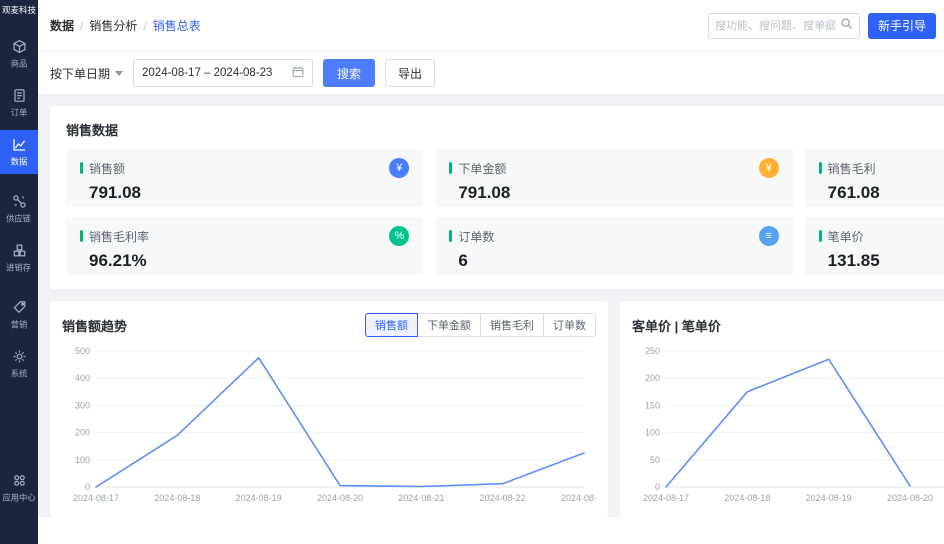 This screenshot has width=944, height=544. I want to click on filter-toolbar: 按下单日期 2024-08-17 – 2024-08-23 搜索 导出, so click(491, 73).